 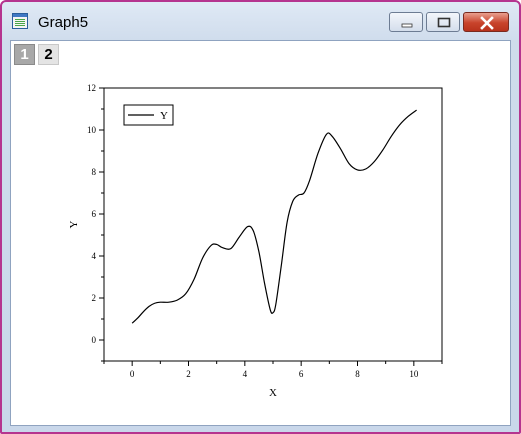 What do you see at coordinates (74, 224) in the screenshot?
I see `y-axis-title: Y` at bounding box center [74, 224].